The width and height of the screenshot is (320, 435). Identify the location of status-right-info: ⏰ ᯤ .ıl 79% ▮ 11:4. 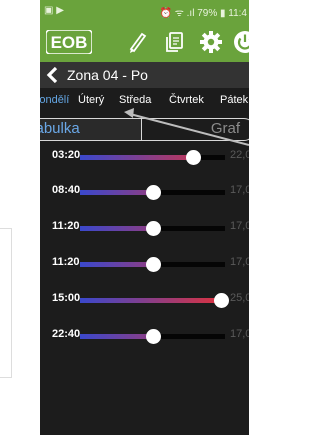
(203, 13).